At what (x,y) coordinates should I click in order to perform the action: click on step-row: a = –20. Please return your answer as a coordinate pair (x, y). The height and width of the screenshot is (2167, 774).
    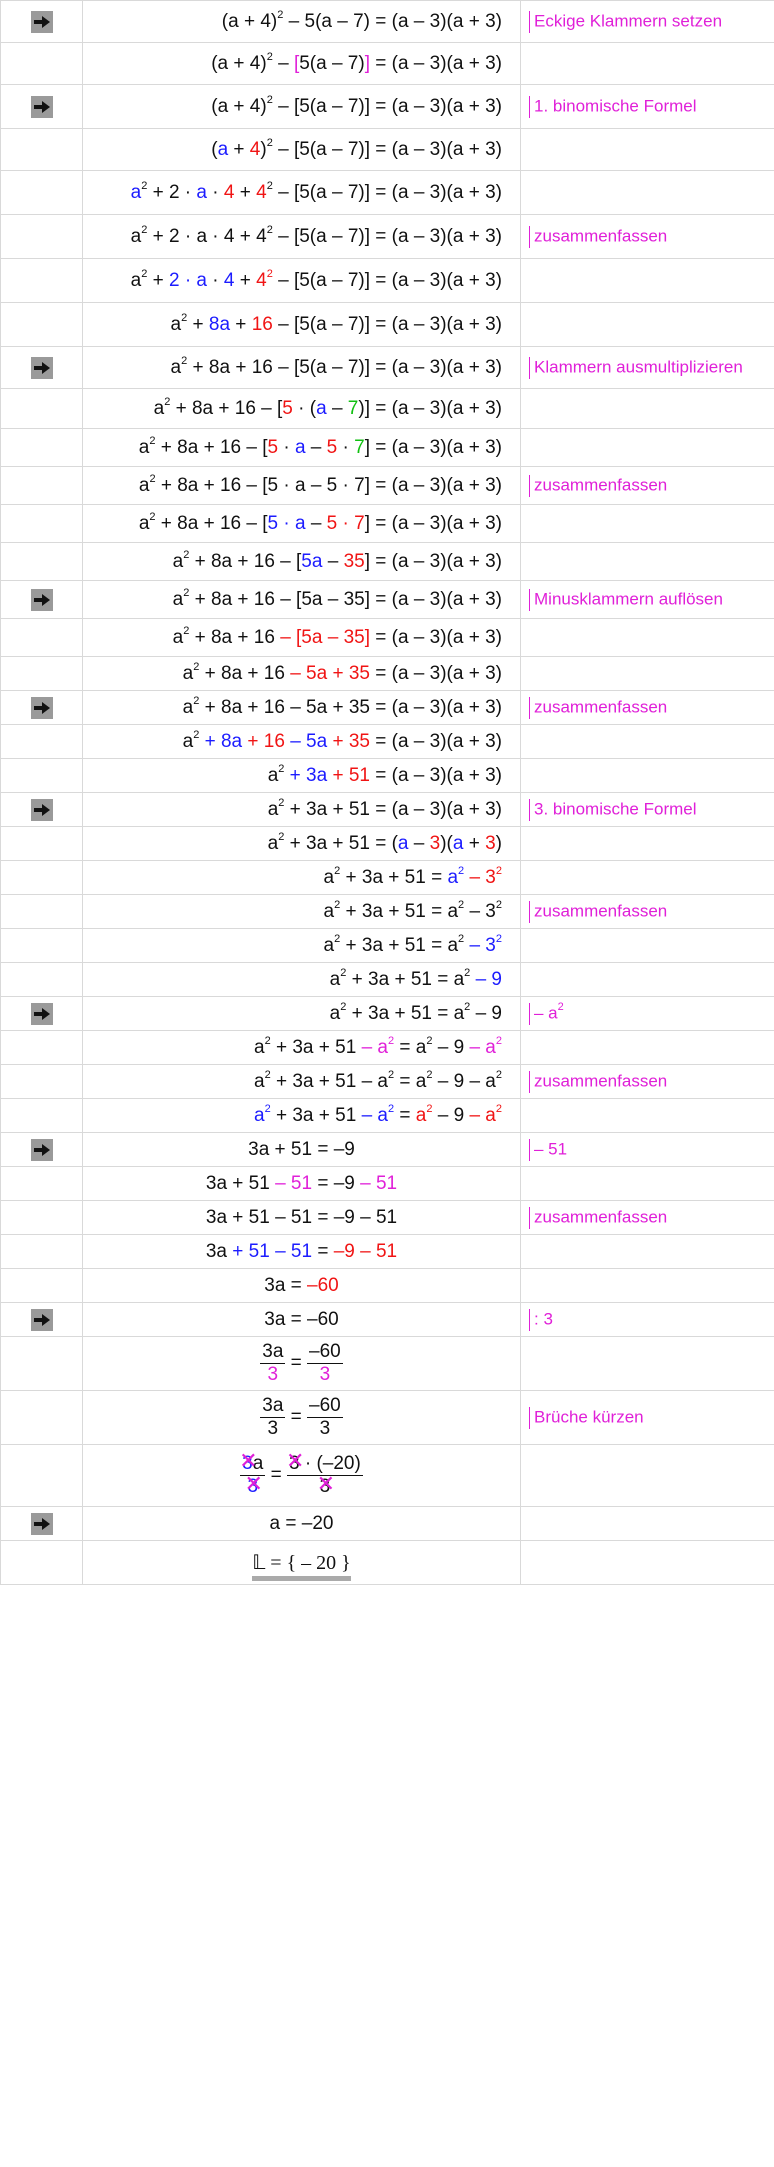
    Looking at the image, I should click on (387, 1523).